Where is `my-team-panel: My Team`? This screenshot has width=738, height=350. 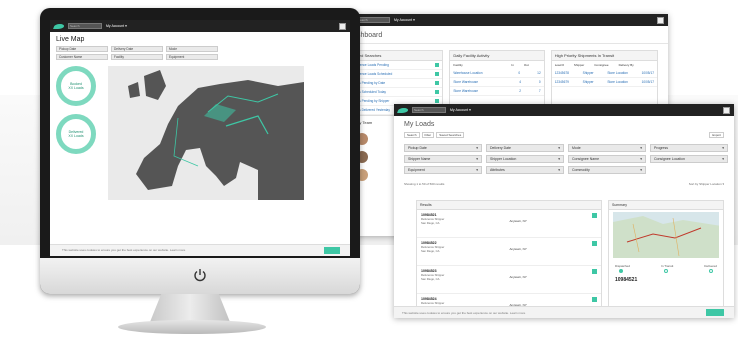
my-team-panel: My Team is located at coordinates (374, 152).